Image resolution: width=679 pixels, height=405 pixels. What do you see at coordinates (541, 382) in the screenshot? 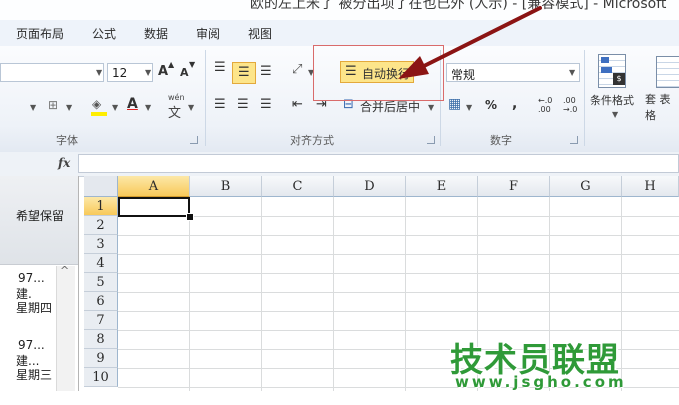
I see `watermark-url: www.jsgho.com` at bounding box center [541, 382].